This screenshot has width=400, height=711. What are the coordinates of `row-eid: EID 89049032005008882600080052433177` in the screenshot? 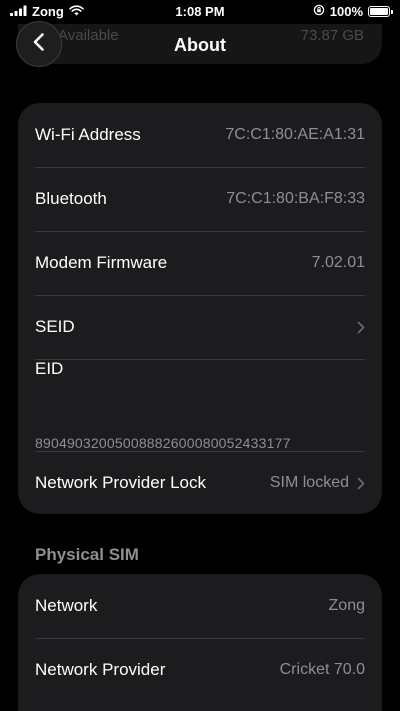 It's located at (200, 405).